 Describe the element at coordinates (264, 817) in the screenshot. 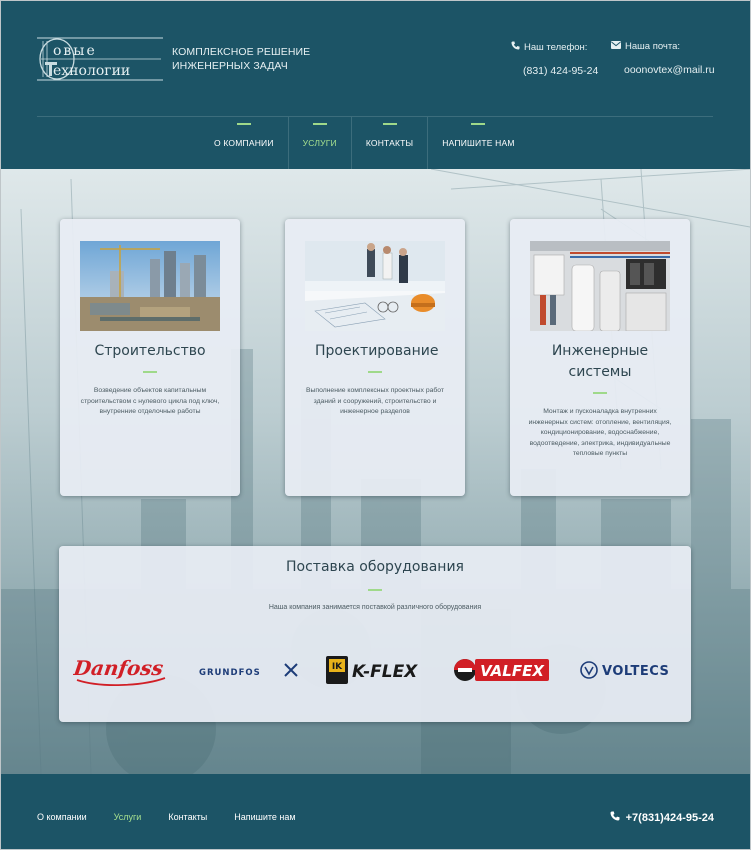

I see `footer-link-write-us: Напишите нам` at that location.